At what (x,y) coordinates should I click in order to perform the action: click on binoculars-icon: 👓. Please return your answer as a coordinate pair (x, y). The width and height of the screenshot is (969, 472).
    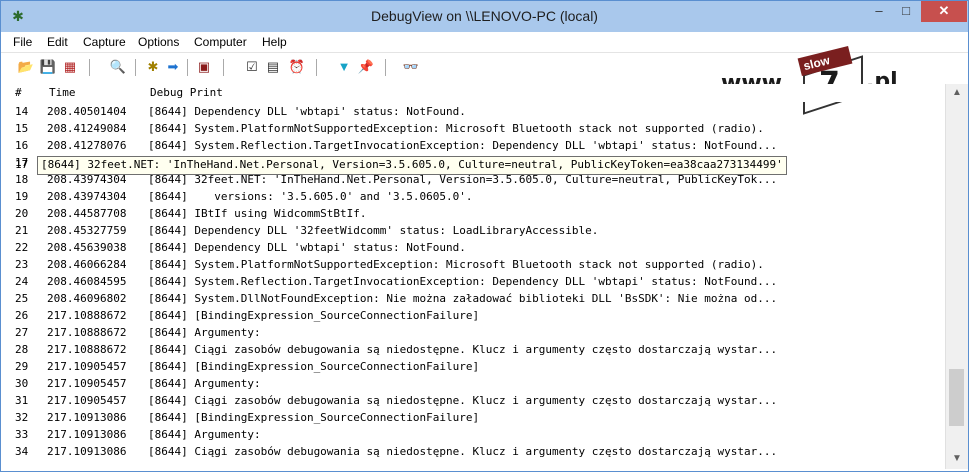
    Looking at the image, I should click on (411, 67).